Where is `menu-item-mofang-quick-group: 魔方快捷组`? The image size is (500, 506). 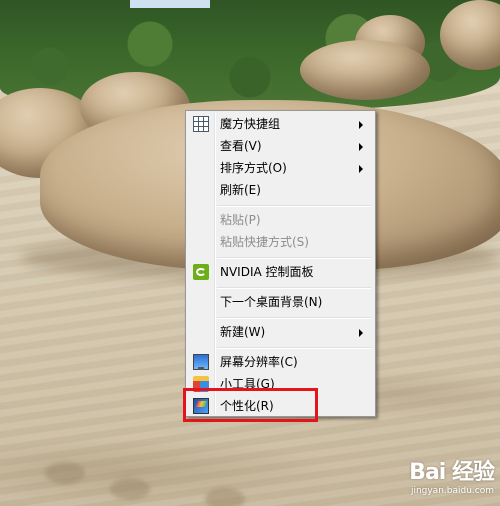 menu-item-mofang-quick-group: 魔方快捷组 is located at coordinates (280, 124).